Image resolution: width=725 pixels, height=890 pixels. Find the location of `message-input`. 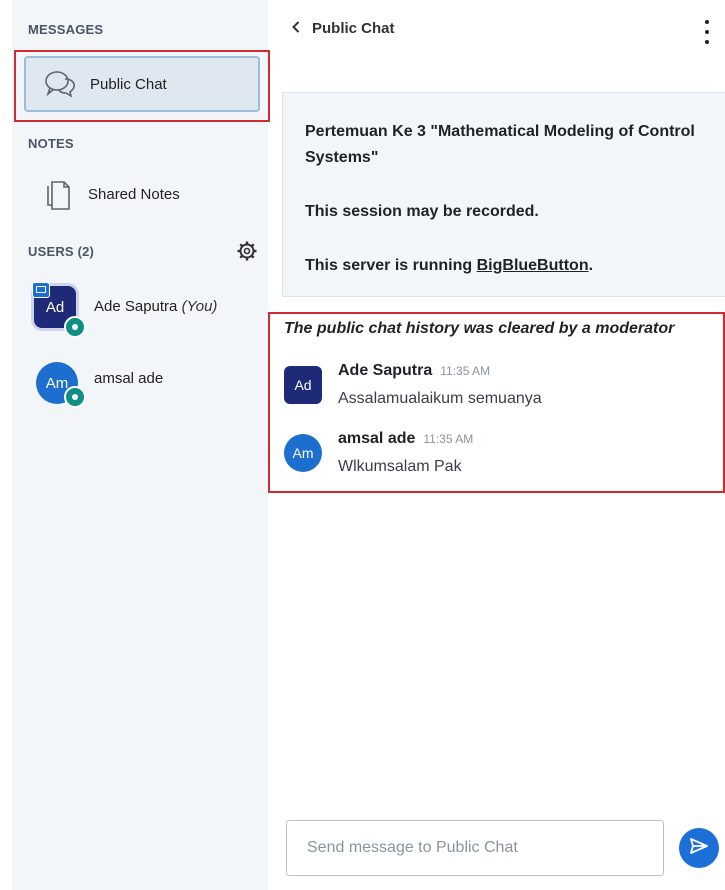

message-input is located at coordinates (475, 848).